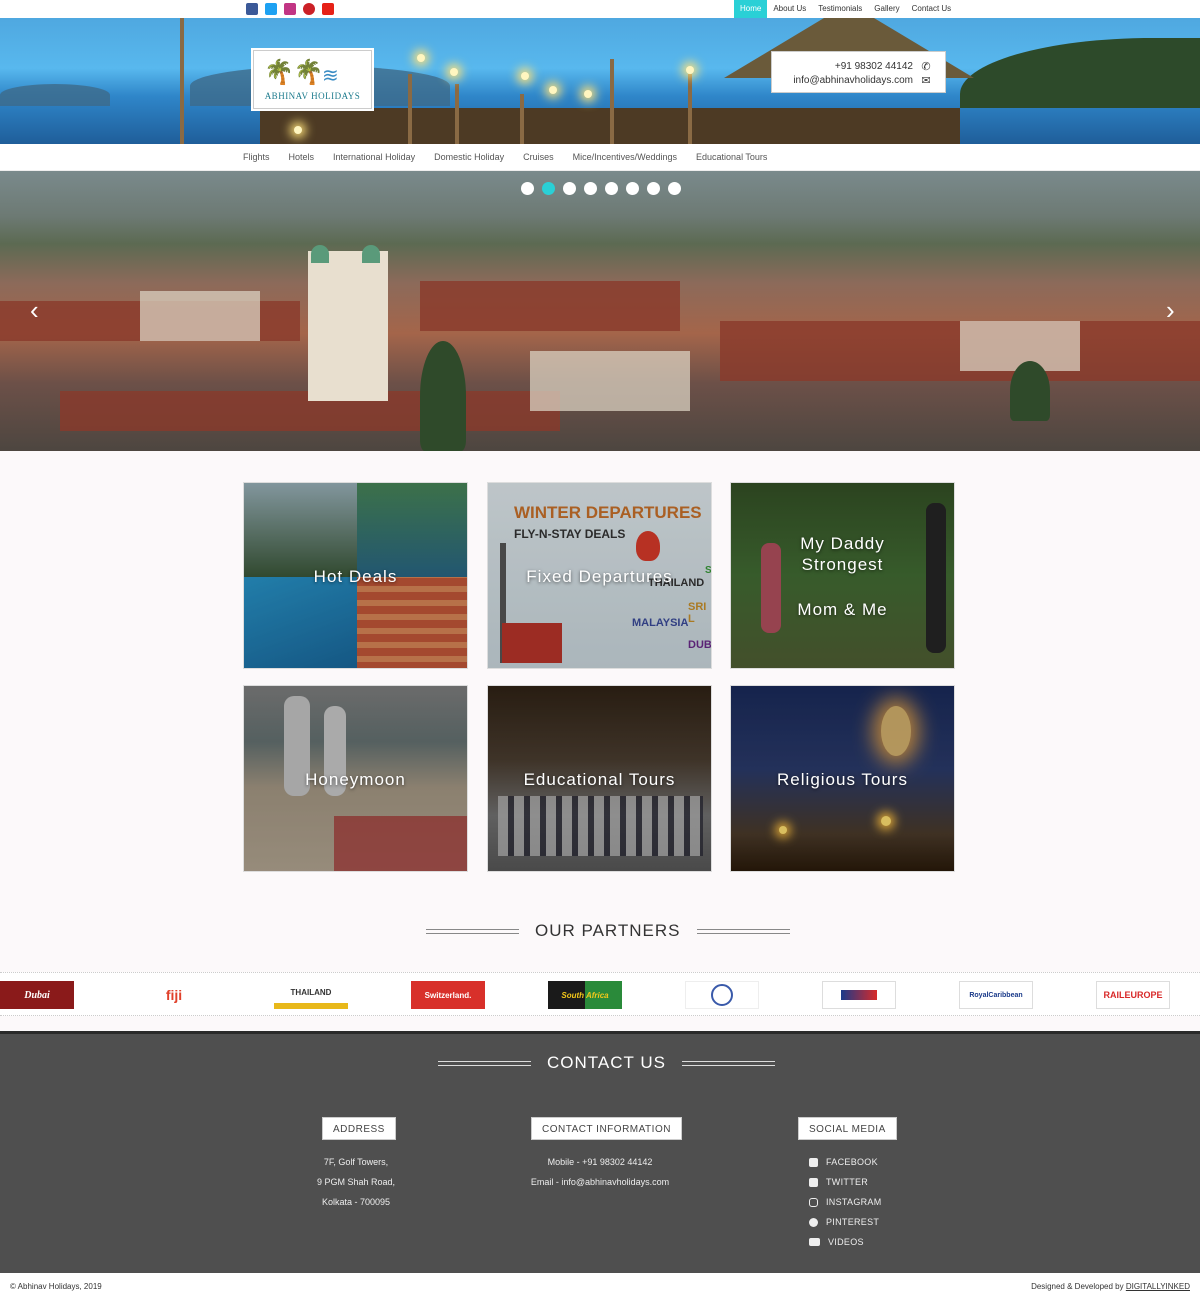  Describe the element at coordinates (789, 9) in the screenshot. I see `top-nav-about: About Us` at that location.